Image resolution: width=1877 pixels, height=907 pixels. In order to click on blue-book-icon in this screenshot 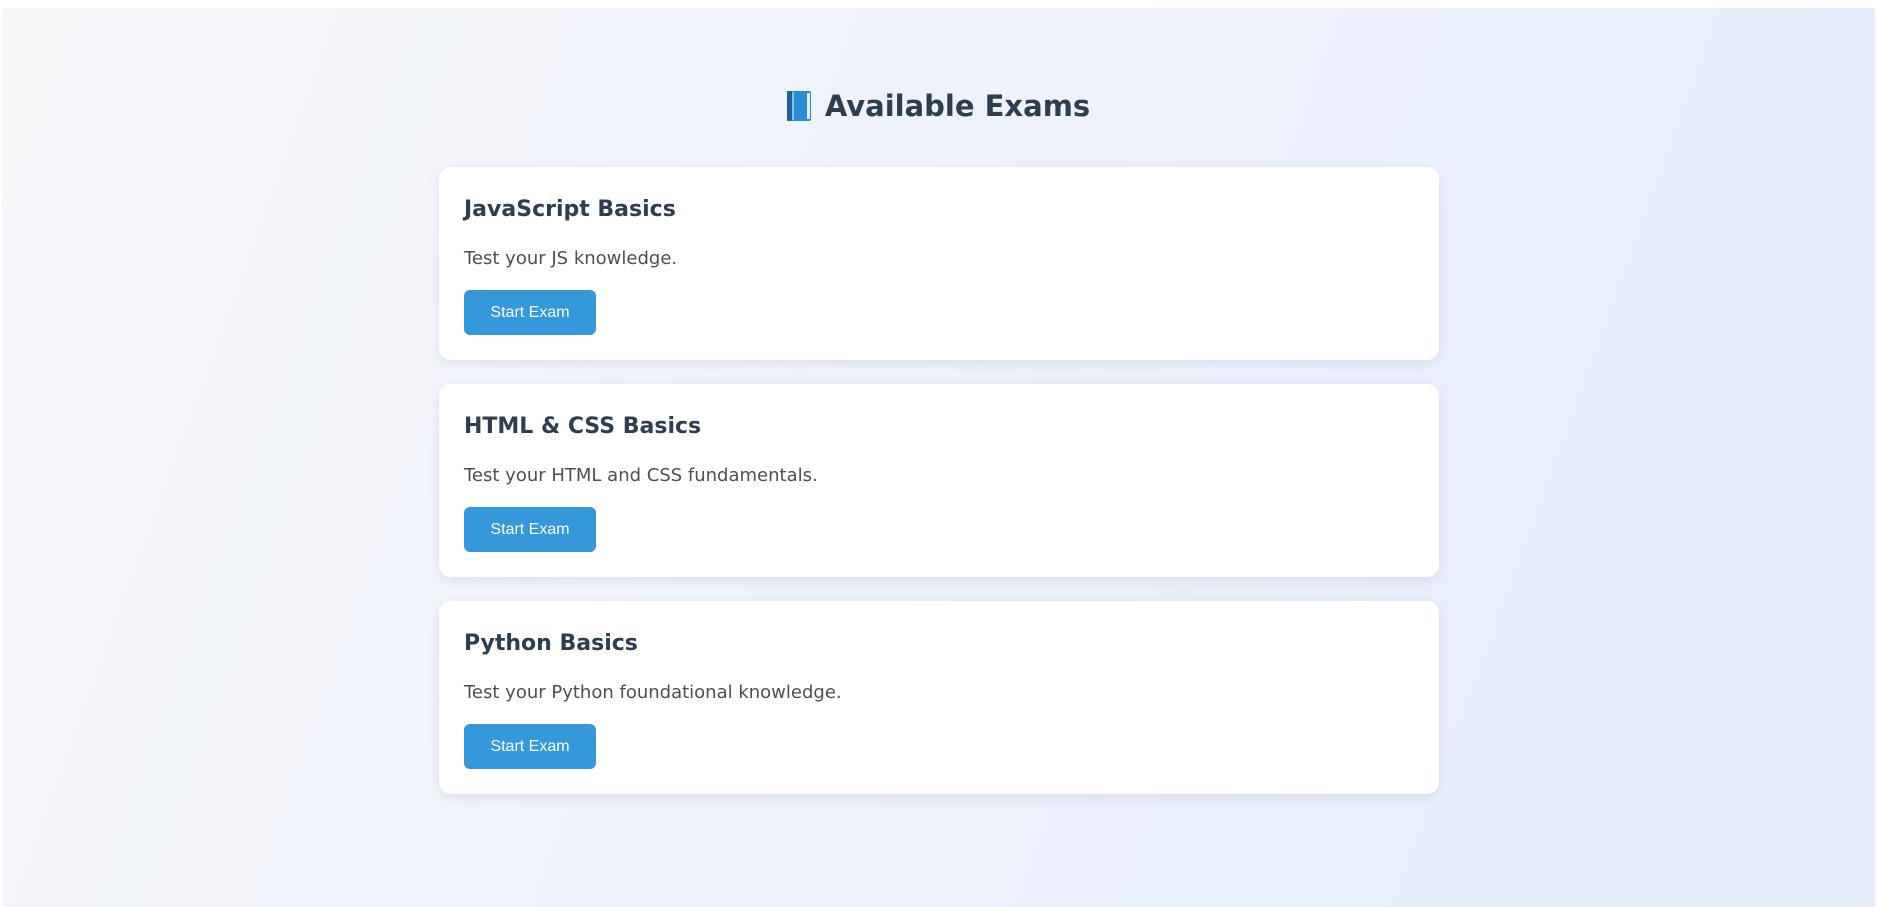, I will do `click(798, 106)`.